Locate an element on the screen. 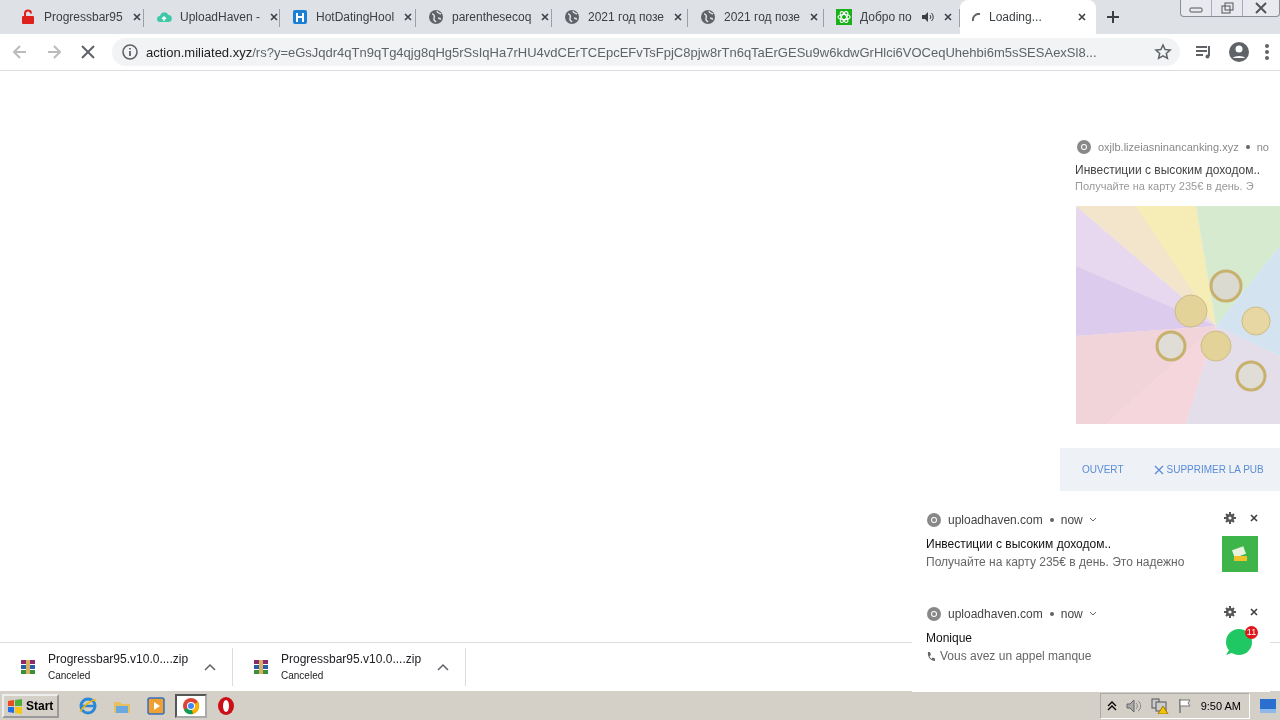 This screenshot has width=1280, height=720. loading-icon is located at coordinates (976, 17).